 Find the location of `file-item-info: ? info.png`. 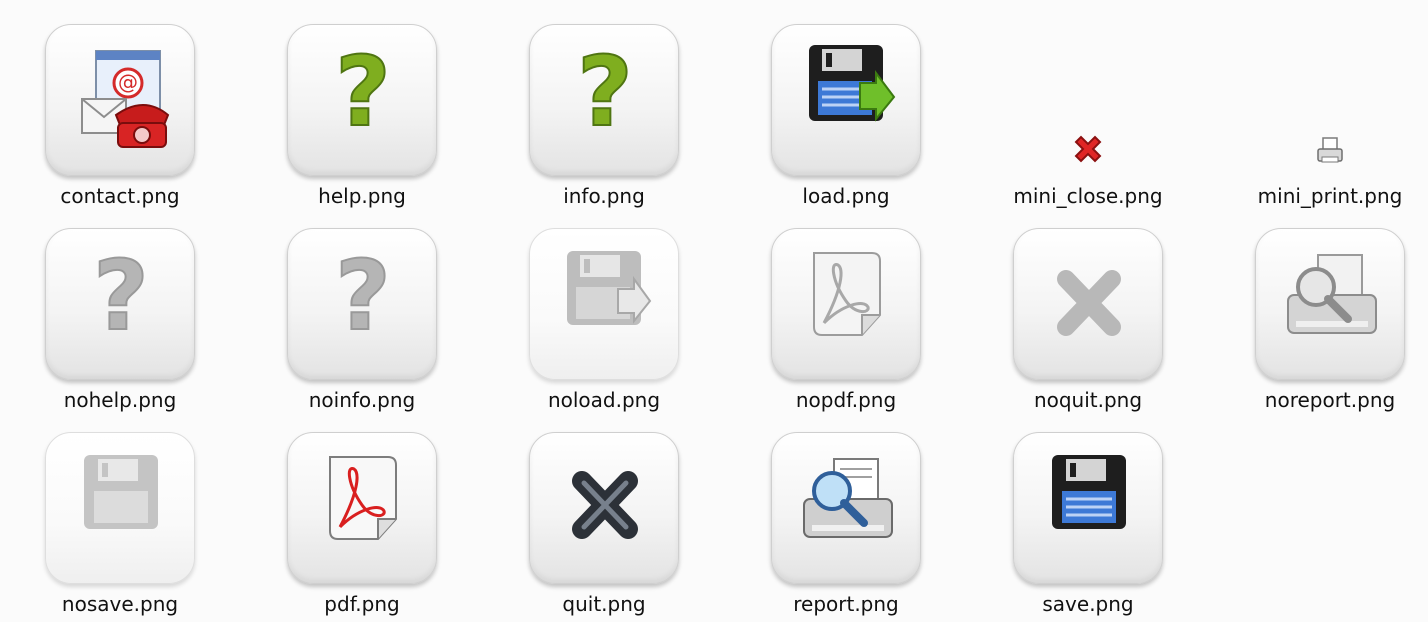

file-item-info: ? info.png is located at coordinates (604, 124).